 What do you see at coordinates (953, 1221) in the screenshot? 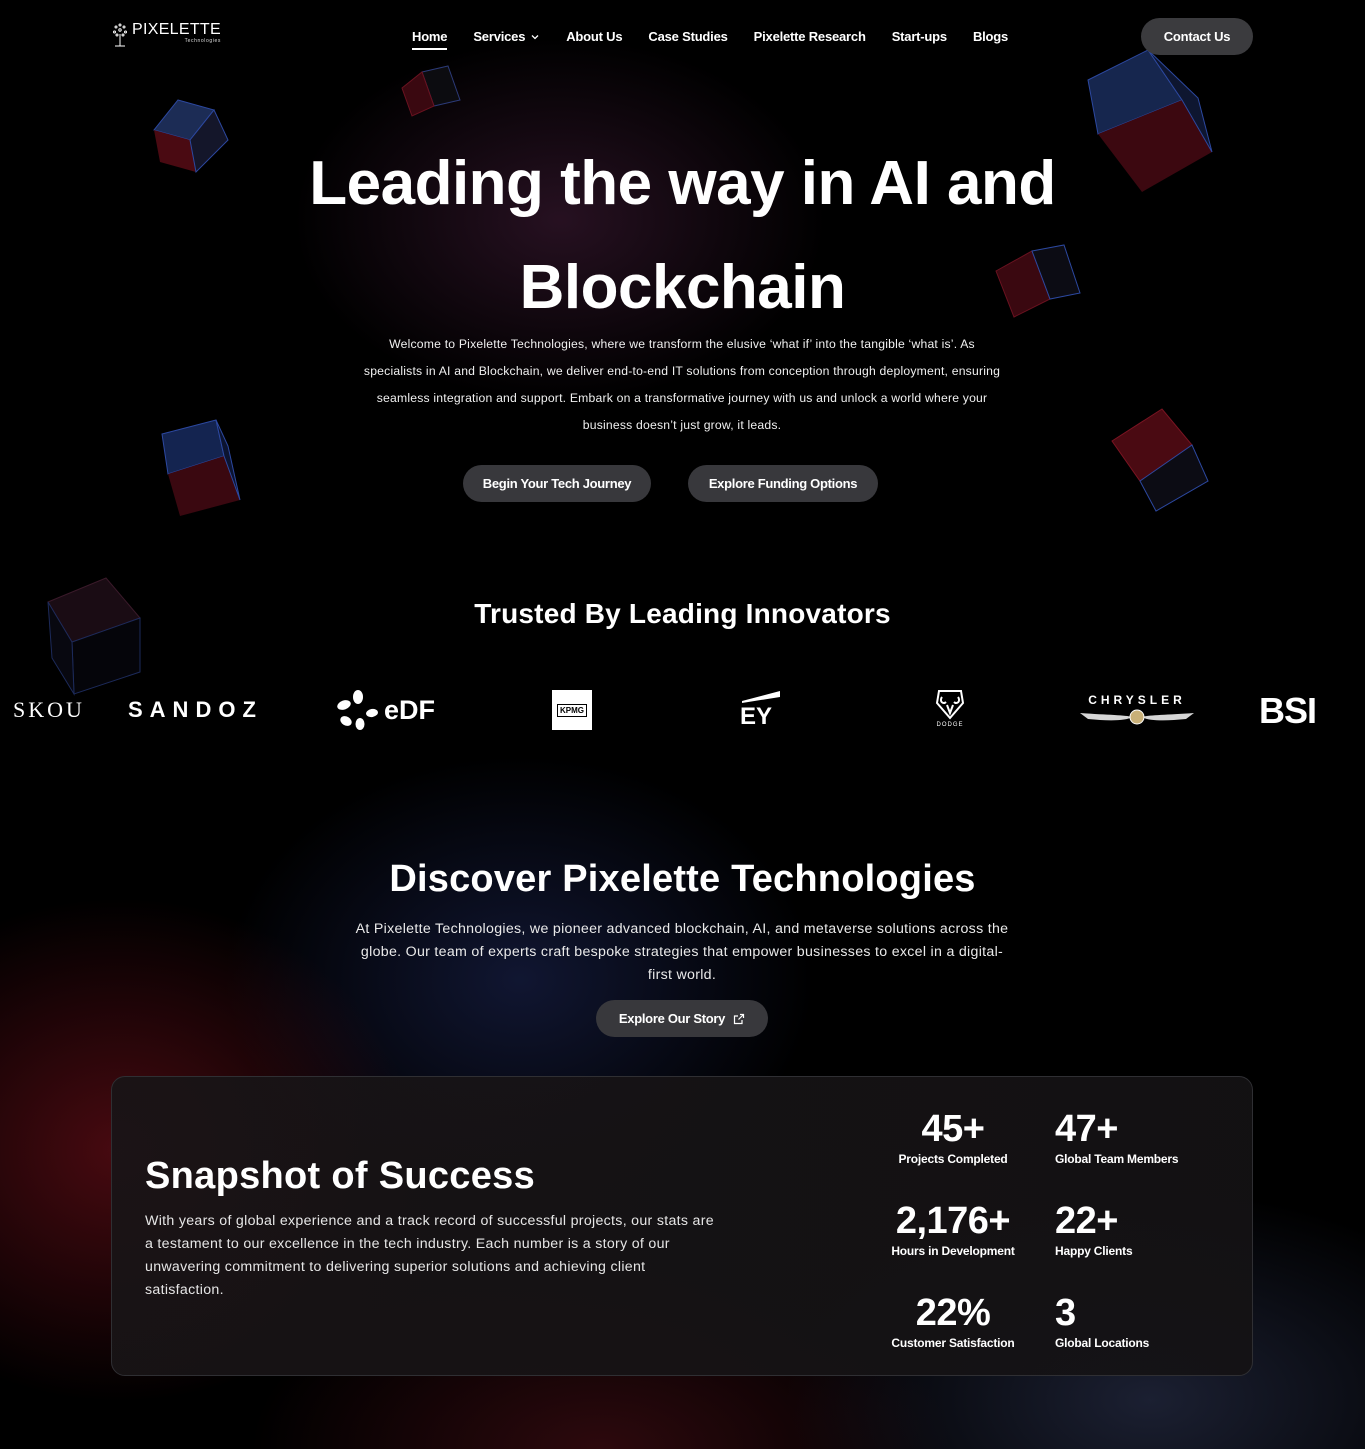
I see `stat-value: 2,176+` at bounding box center [953, 1221].